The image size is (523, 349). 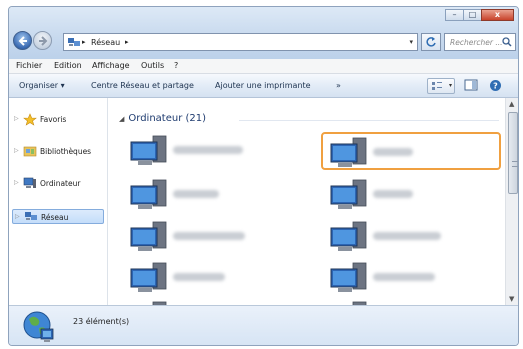 What do you see at coordinates (411, 42) in the screenshot?
I see `address-dropdown: ▾` at bounding box center [411, 42].